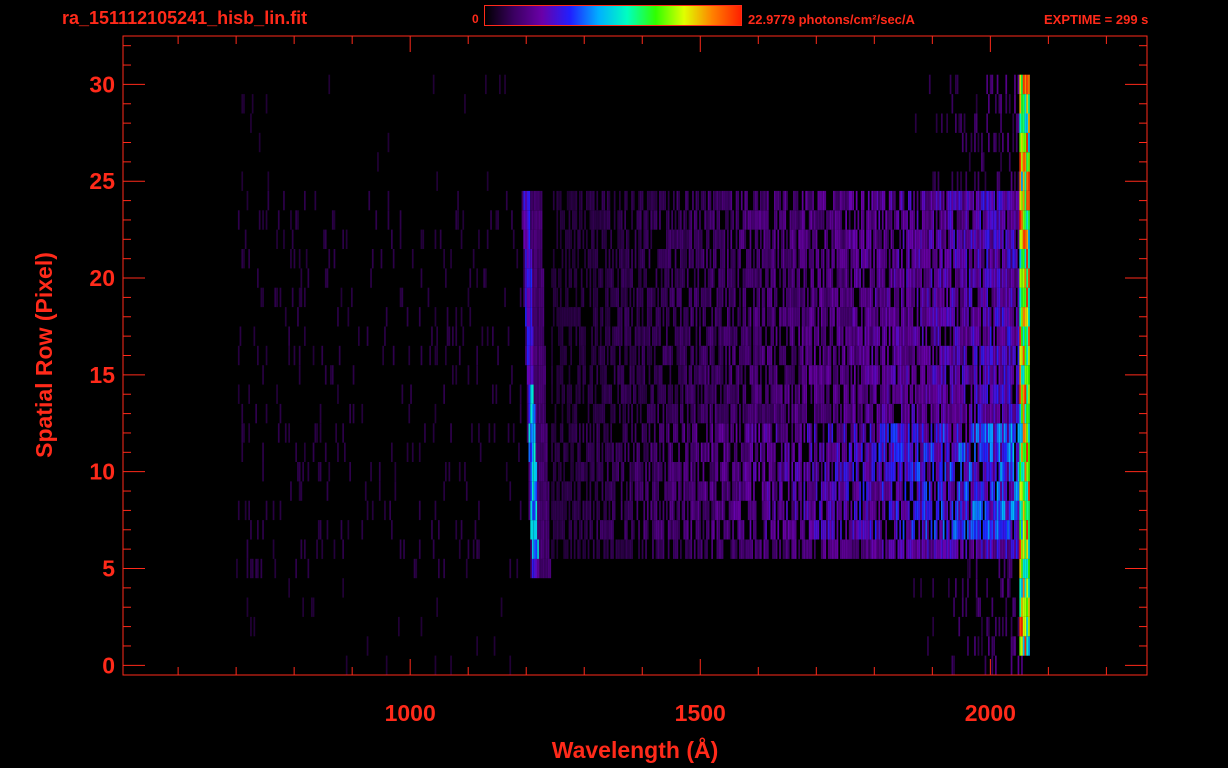 The width and height of the screenshot is (1228, 768). Describe the element at coordinates (102, 375) in the screenshot. I see `y-tick-label: 15` at that location.